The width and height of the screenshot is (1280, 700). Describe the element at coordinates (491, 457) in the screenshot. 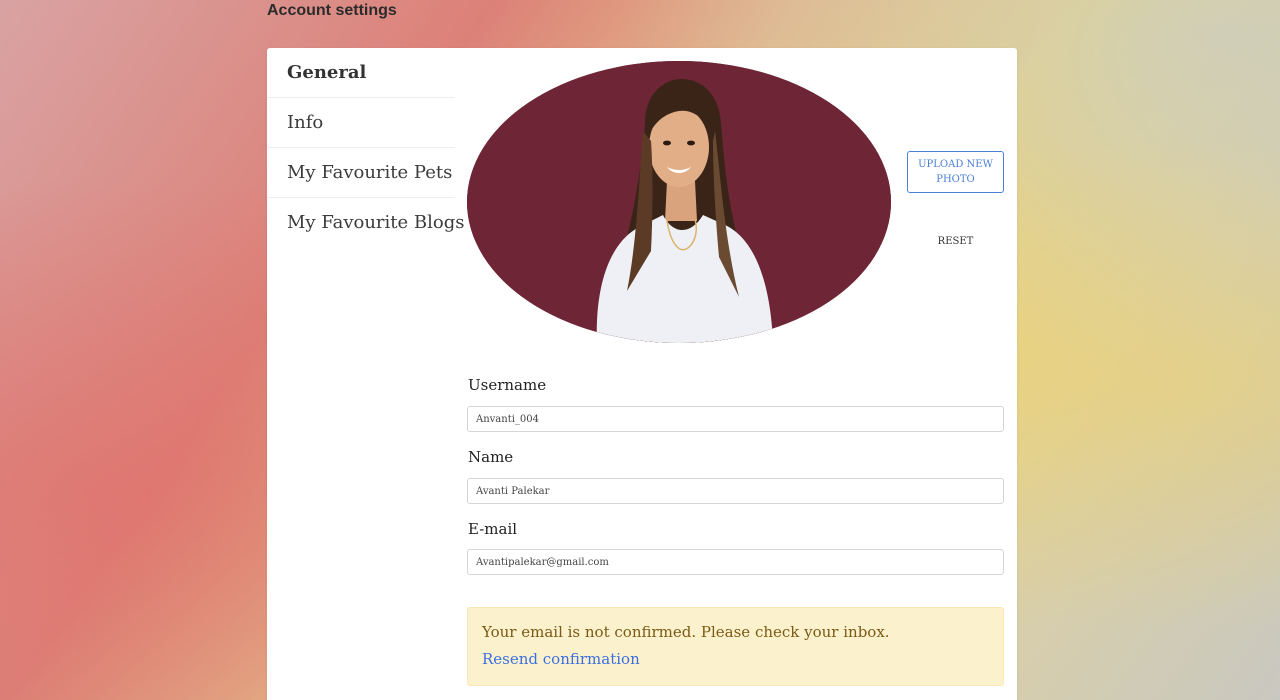

I see `name-label: Name` at that location.